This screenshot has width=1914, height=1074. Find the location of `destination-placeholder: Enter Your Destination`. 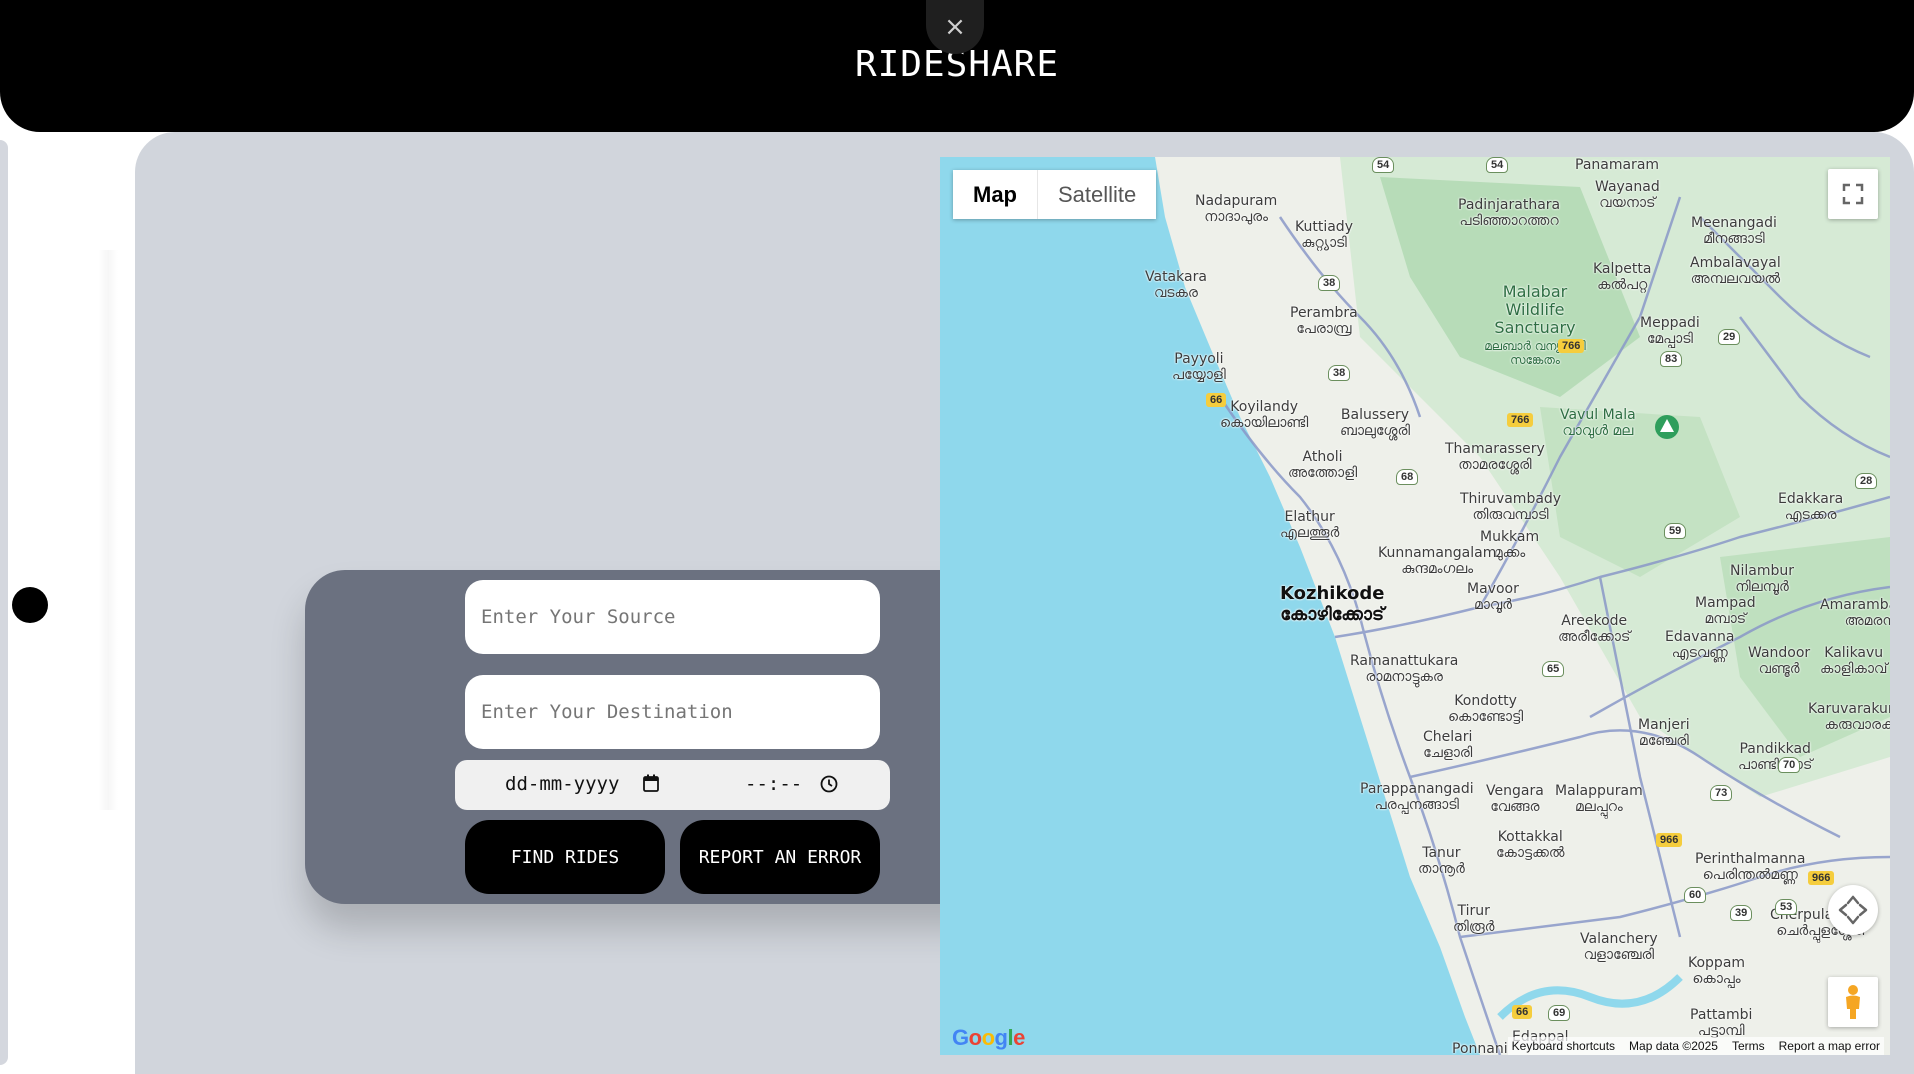

destination-placeholder: Enter Your Destination is located at coordinates (607, 712).